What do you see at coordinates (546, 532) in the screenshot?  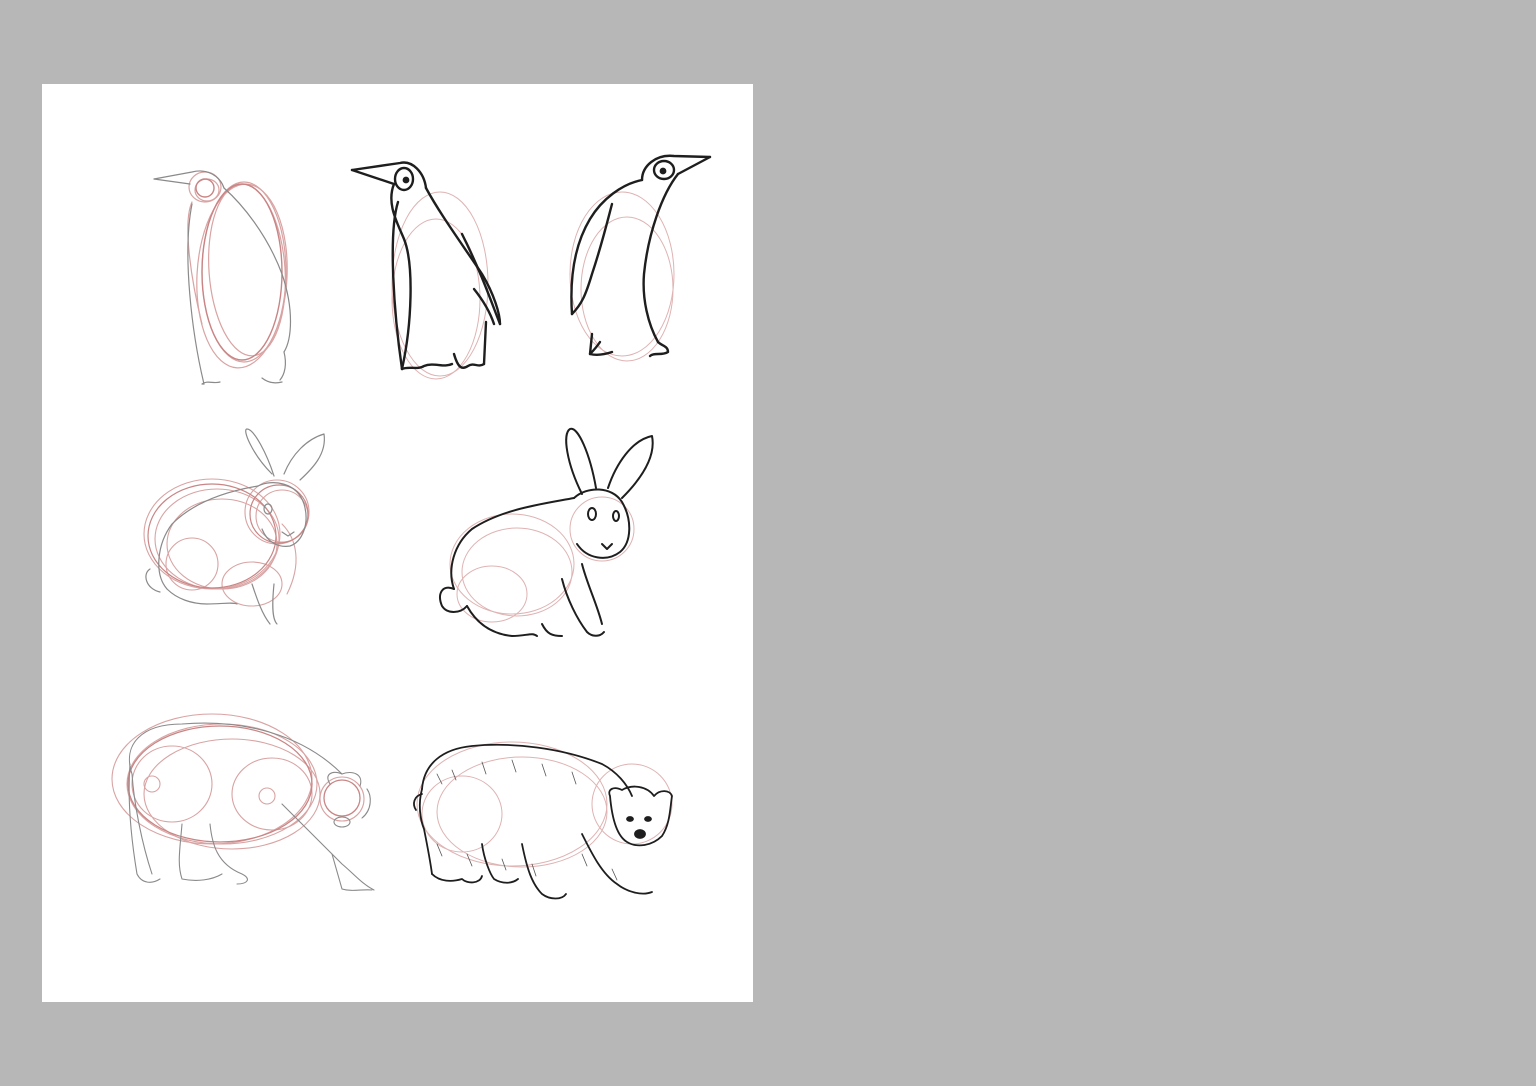 I see `rabbit-sketch-inked` at bounding box center [546, 532].